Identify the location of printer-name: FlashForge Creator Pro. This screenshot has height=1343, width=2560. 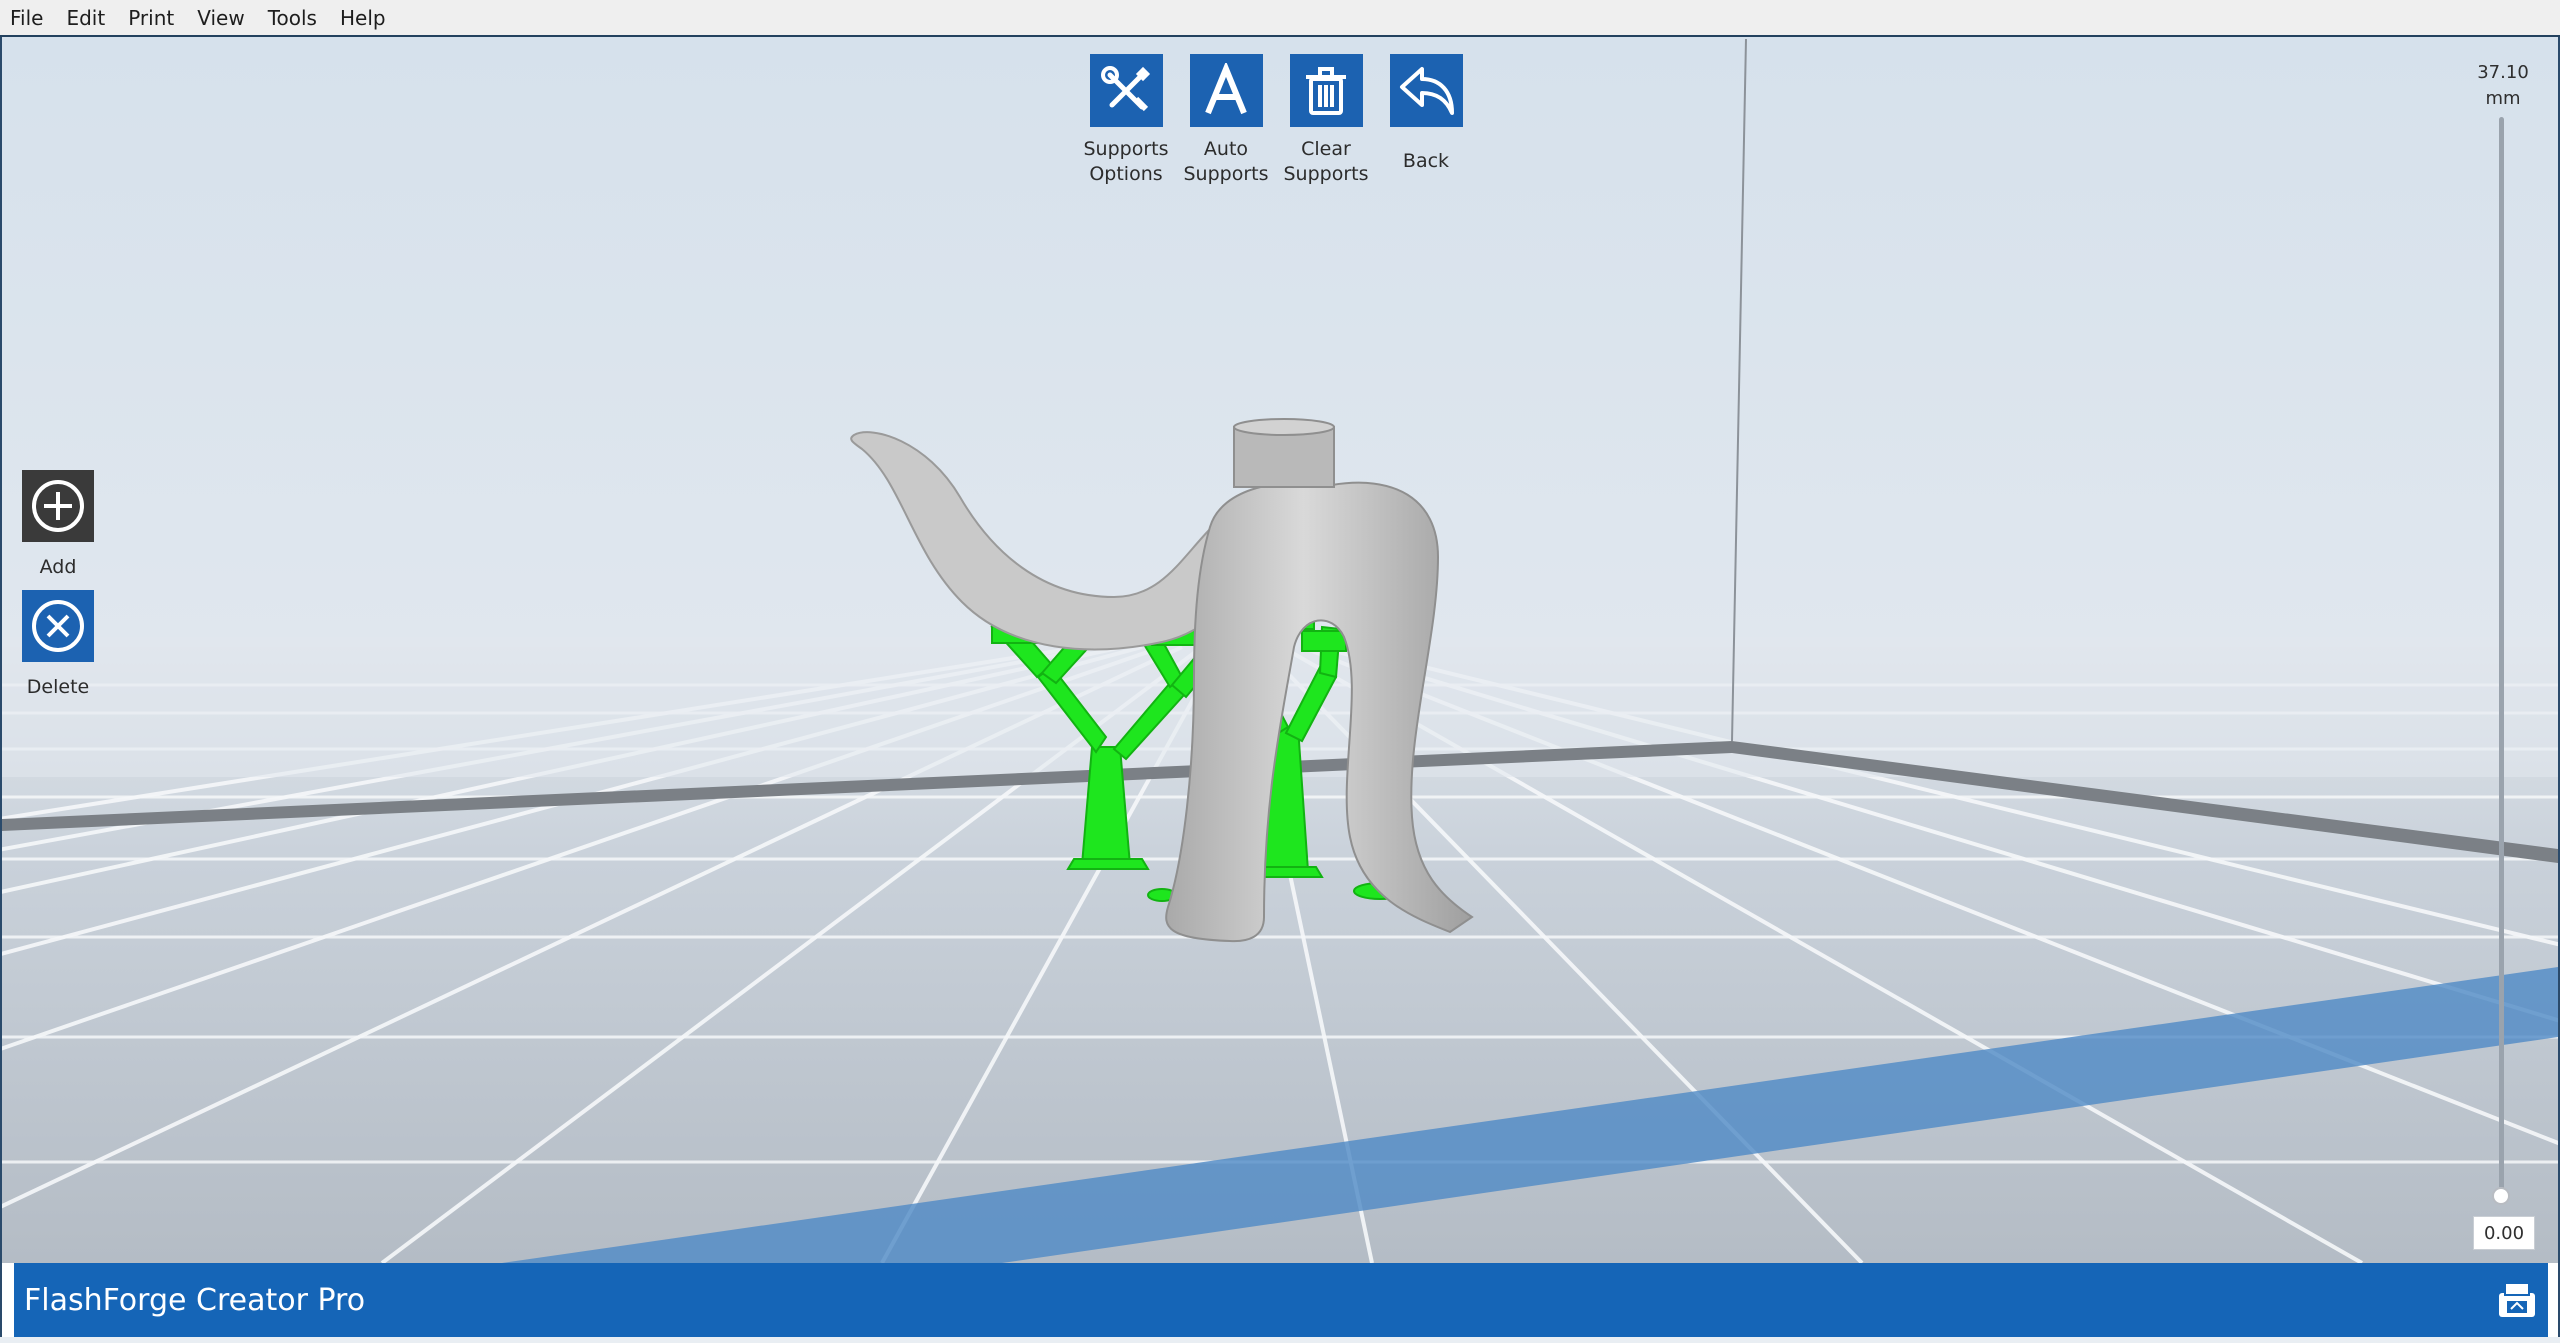
(195, 1300).